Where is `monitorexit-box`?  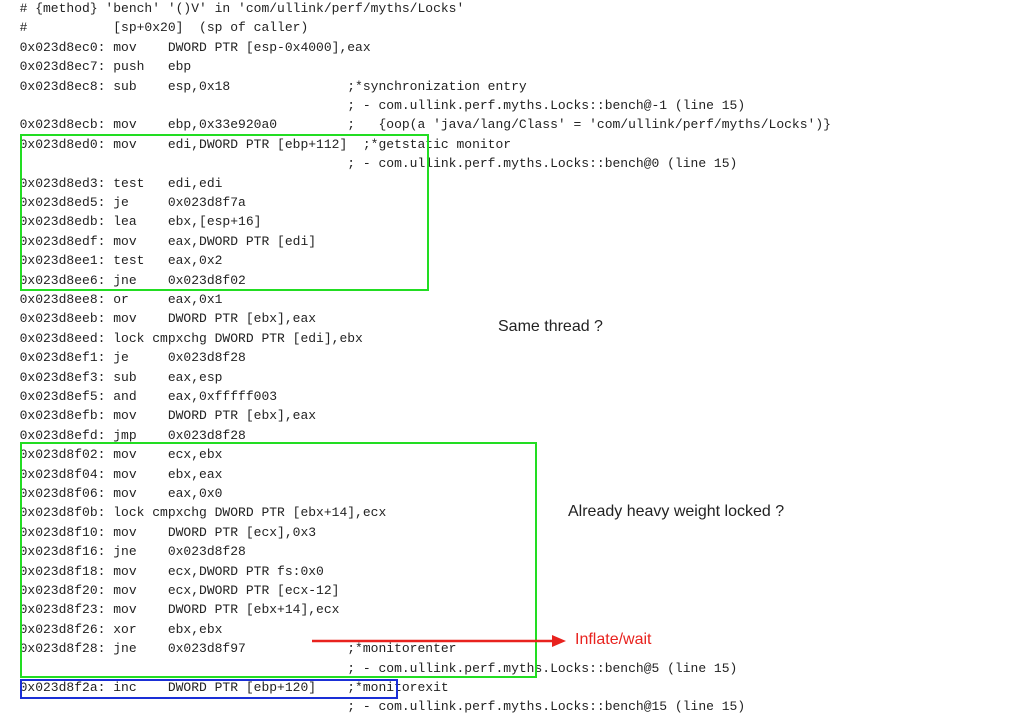 monitorexit-box is located at coordinates (209, 689).